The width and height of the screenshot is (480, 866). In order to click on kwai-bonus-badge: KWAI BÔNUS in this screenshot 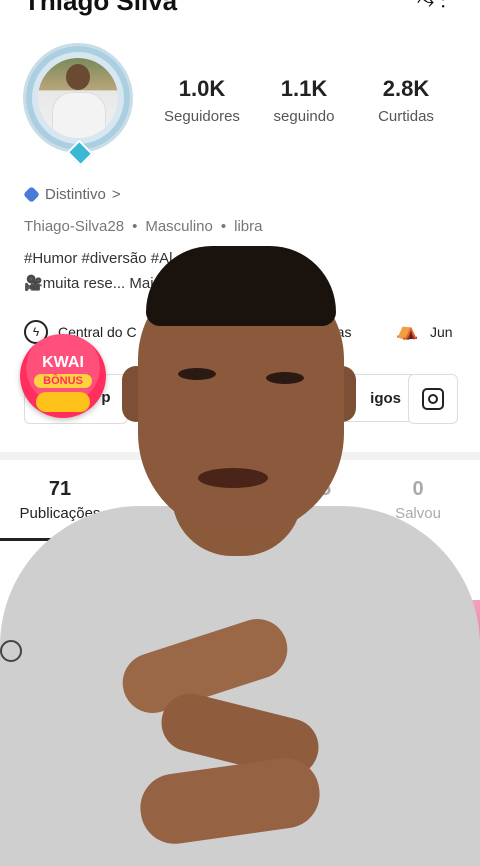, I will do `click(63, 376)`.